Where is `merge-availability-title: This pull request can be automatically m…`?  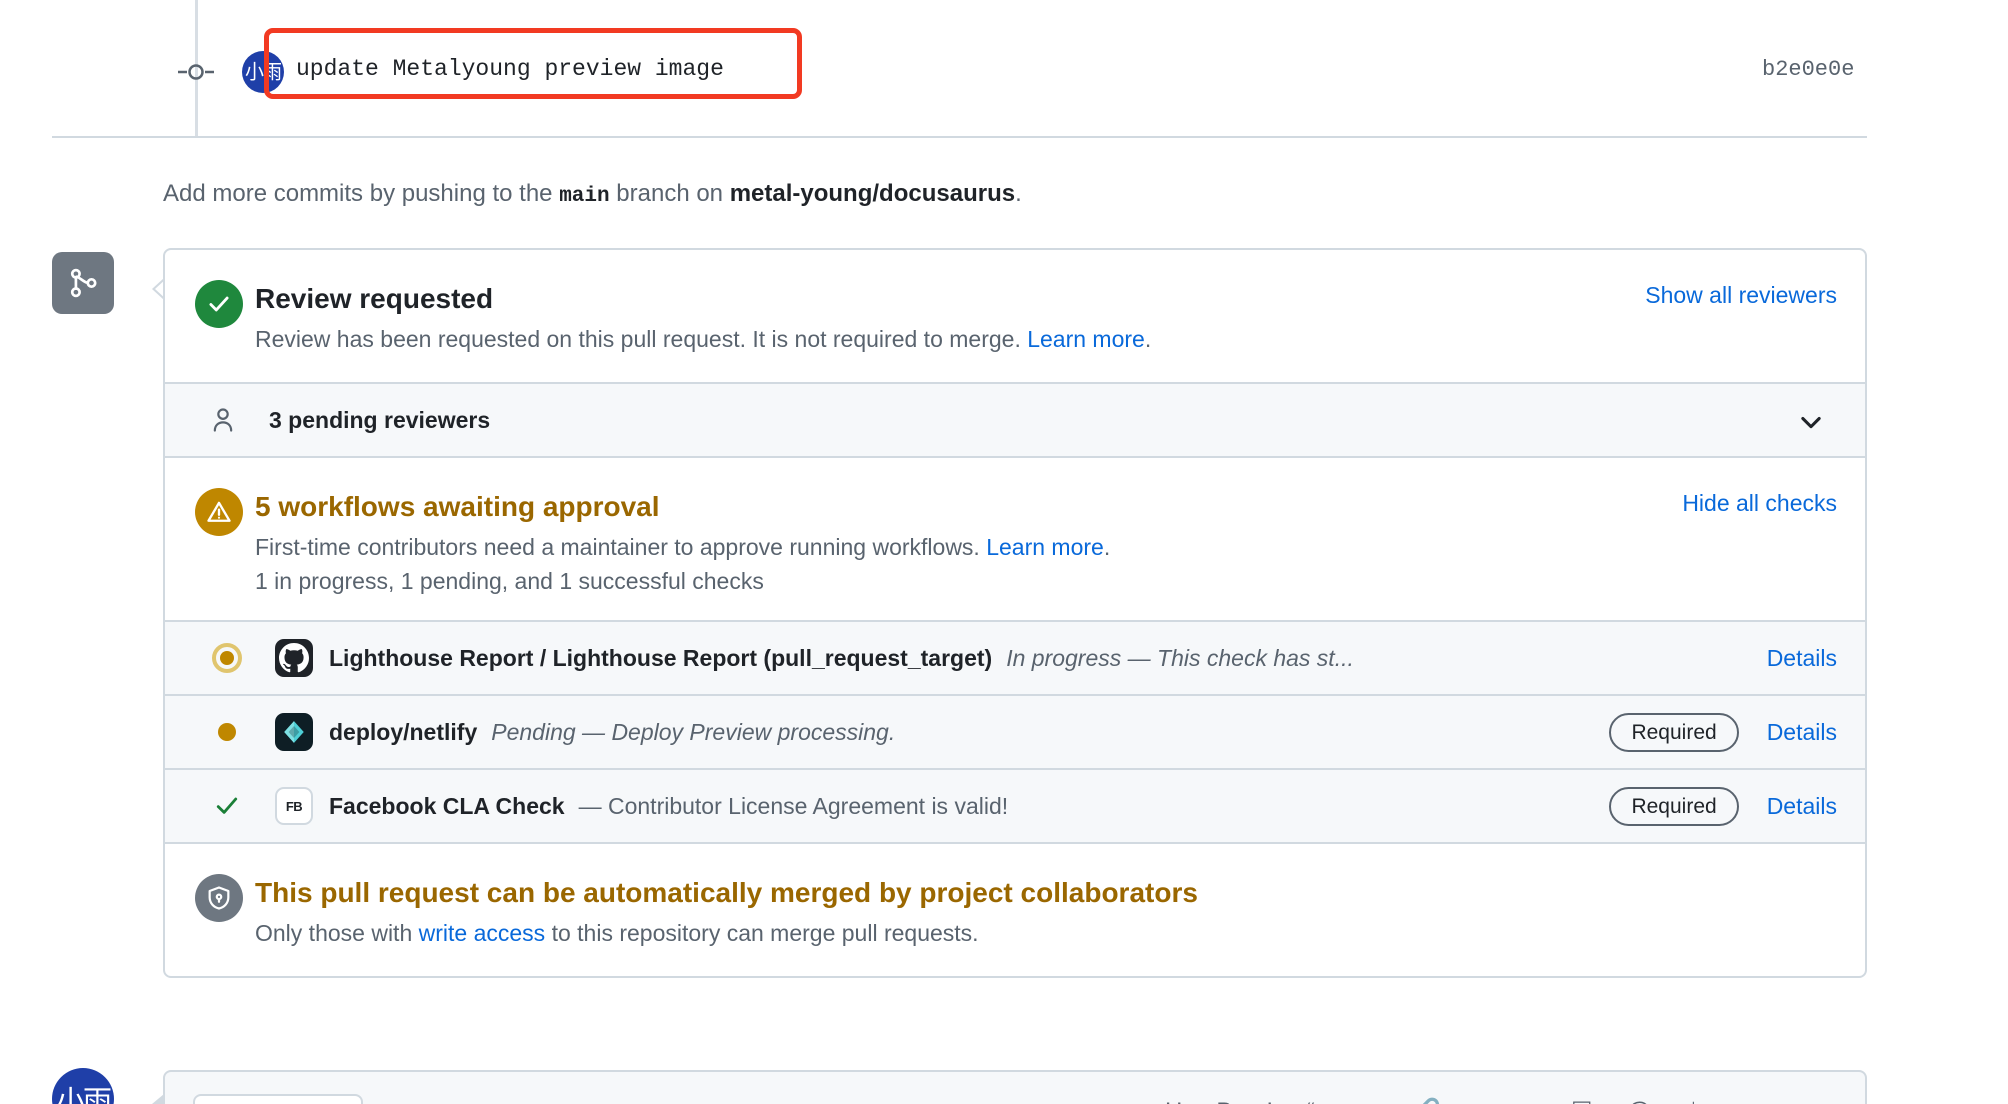 merge-availability-title: This pull request can be automatically m… is located at coordinates (726, 892).